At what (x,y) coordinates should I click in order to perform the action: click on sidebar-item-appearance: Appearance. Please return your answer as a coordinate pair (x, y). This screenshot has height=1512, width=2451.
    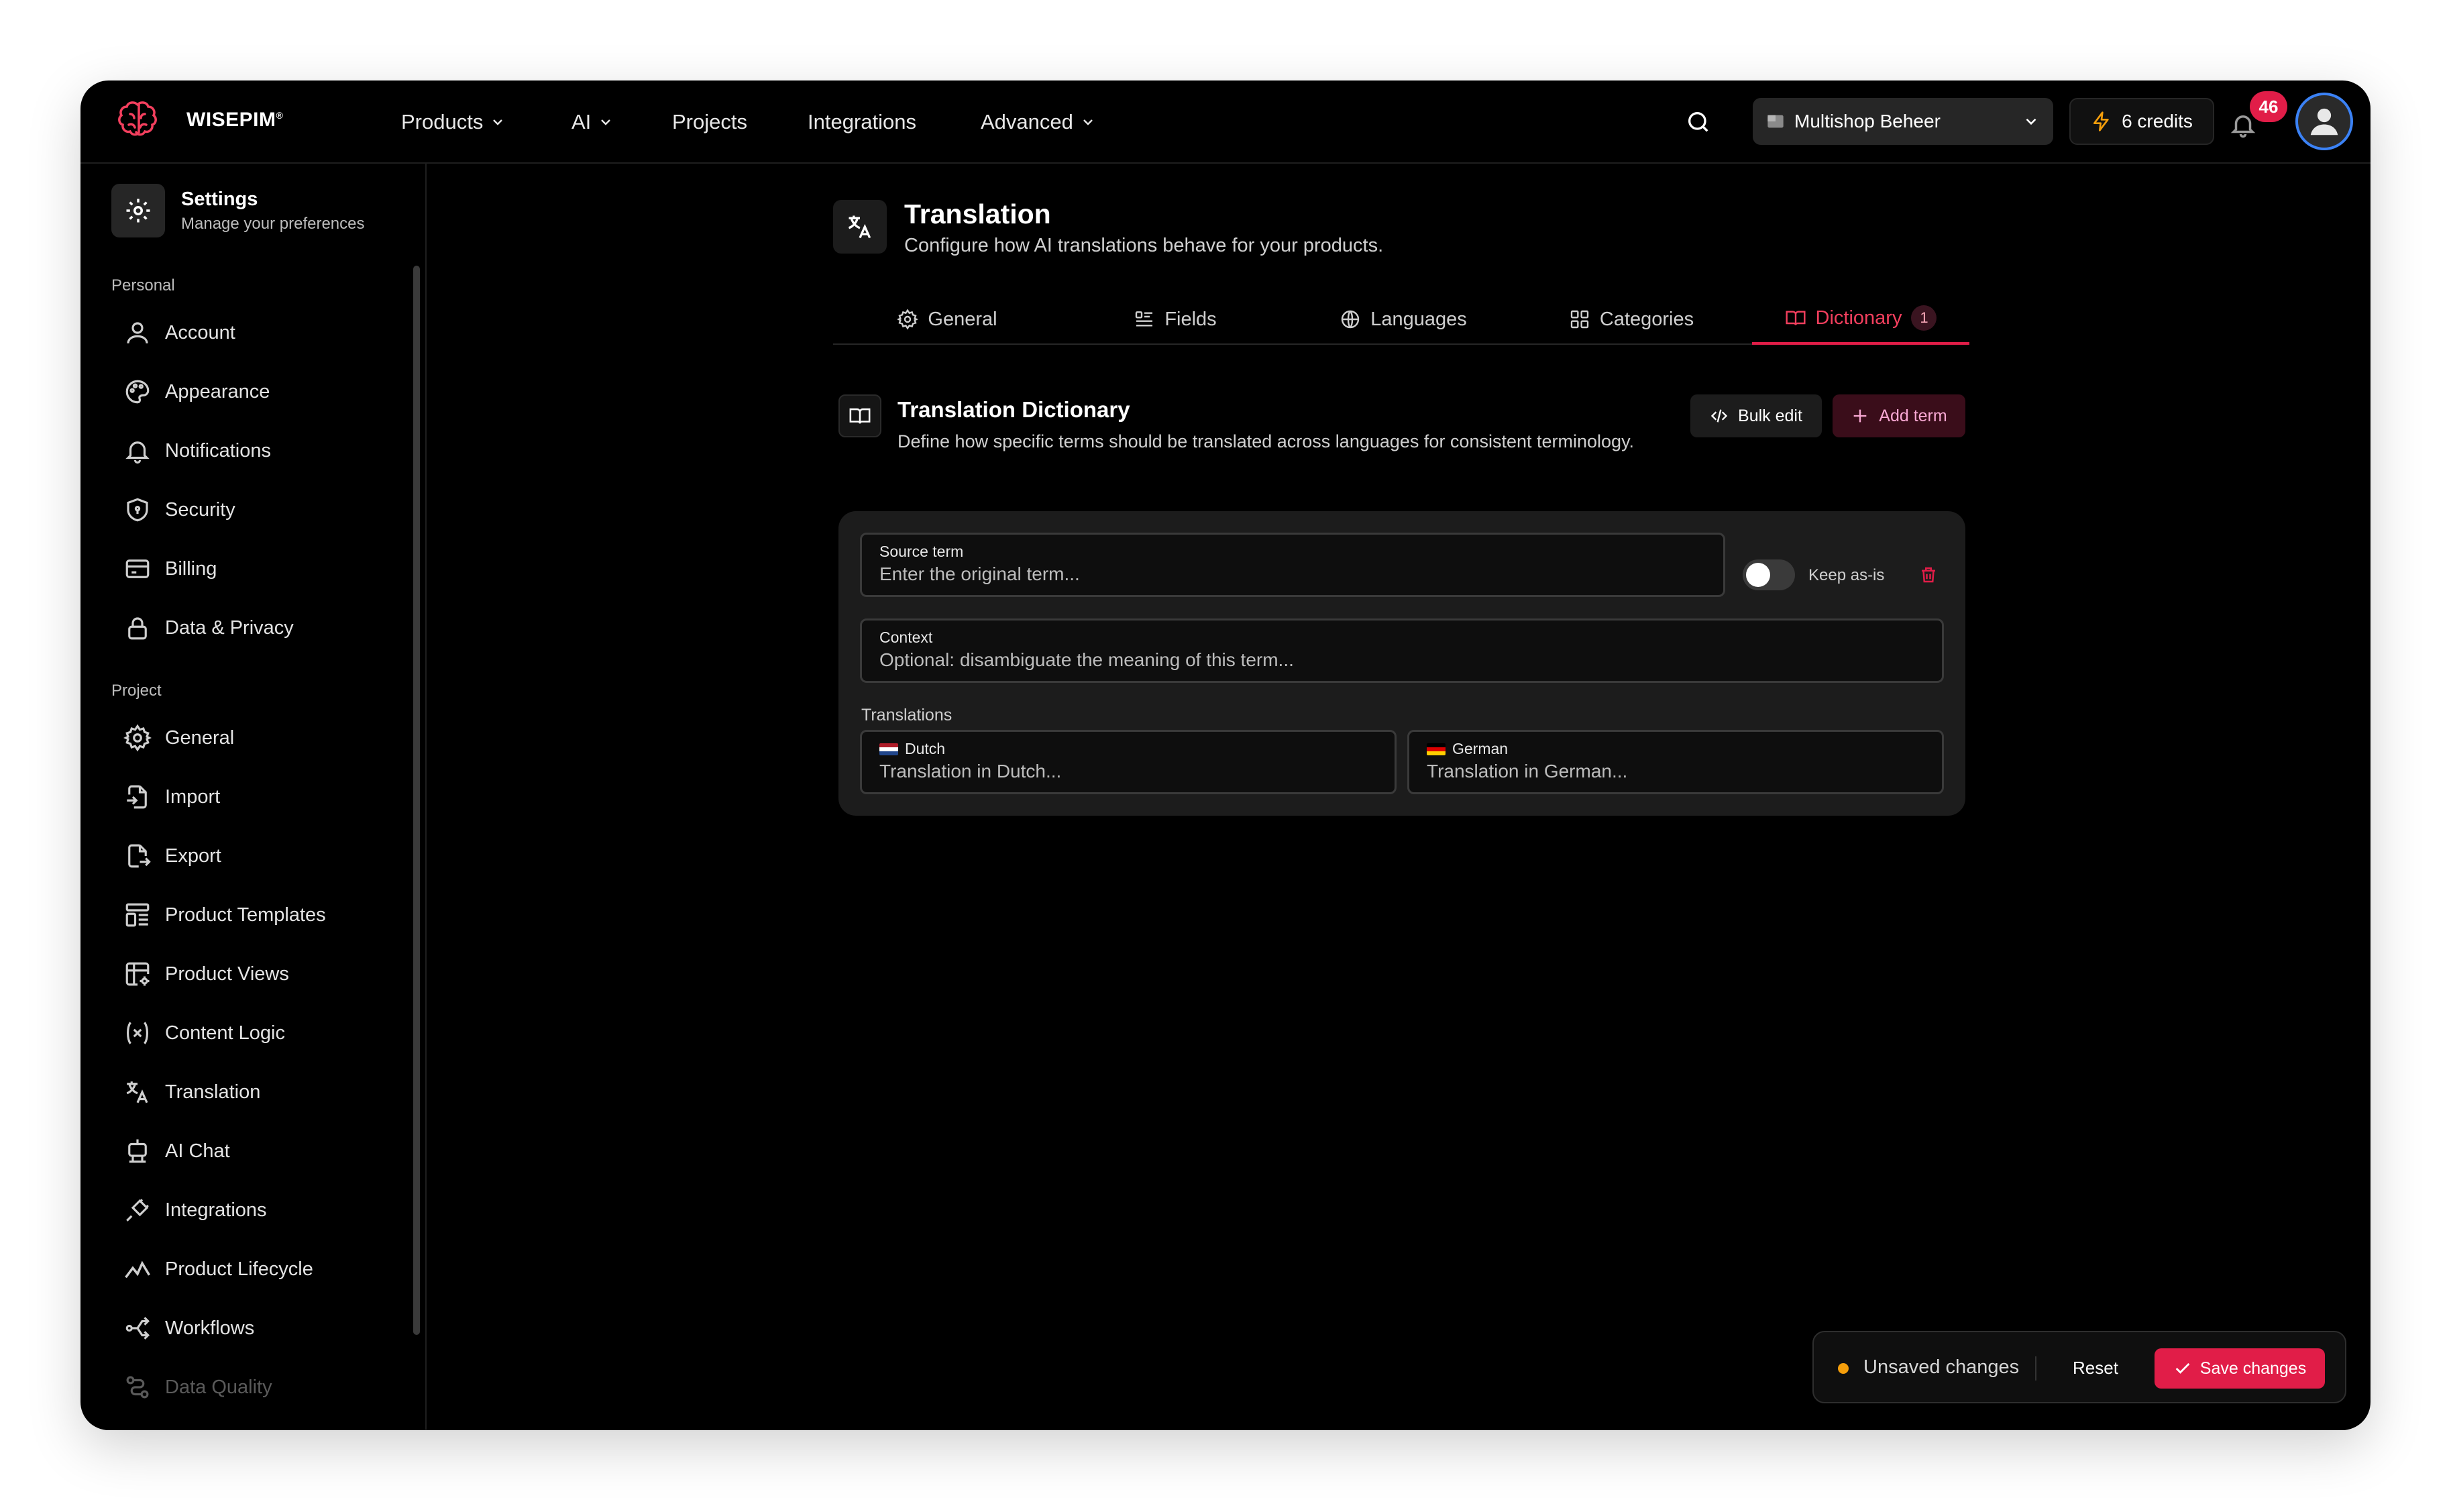
    Looking at the image, I should click on (197, 391).